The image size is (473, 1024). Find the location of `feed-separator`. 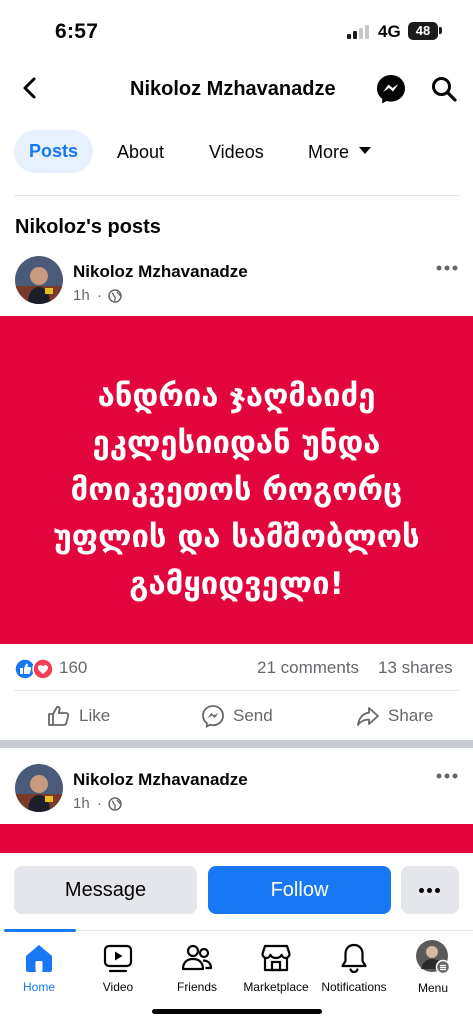

feed-separator is located at coordinates (236, 744).